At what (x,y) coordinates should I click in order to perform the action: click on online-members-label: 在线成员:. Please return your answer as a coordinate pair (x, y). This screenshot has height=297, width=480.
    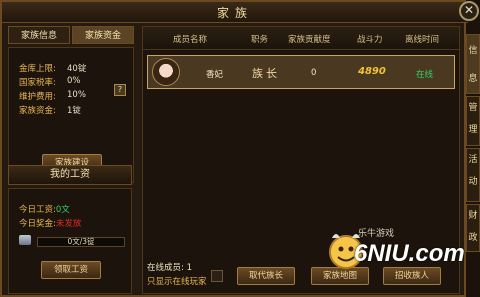
    Looking at the image, I should click on (165, 268).